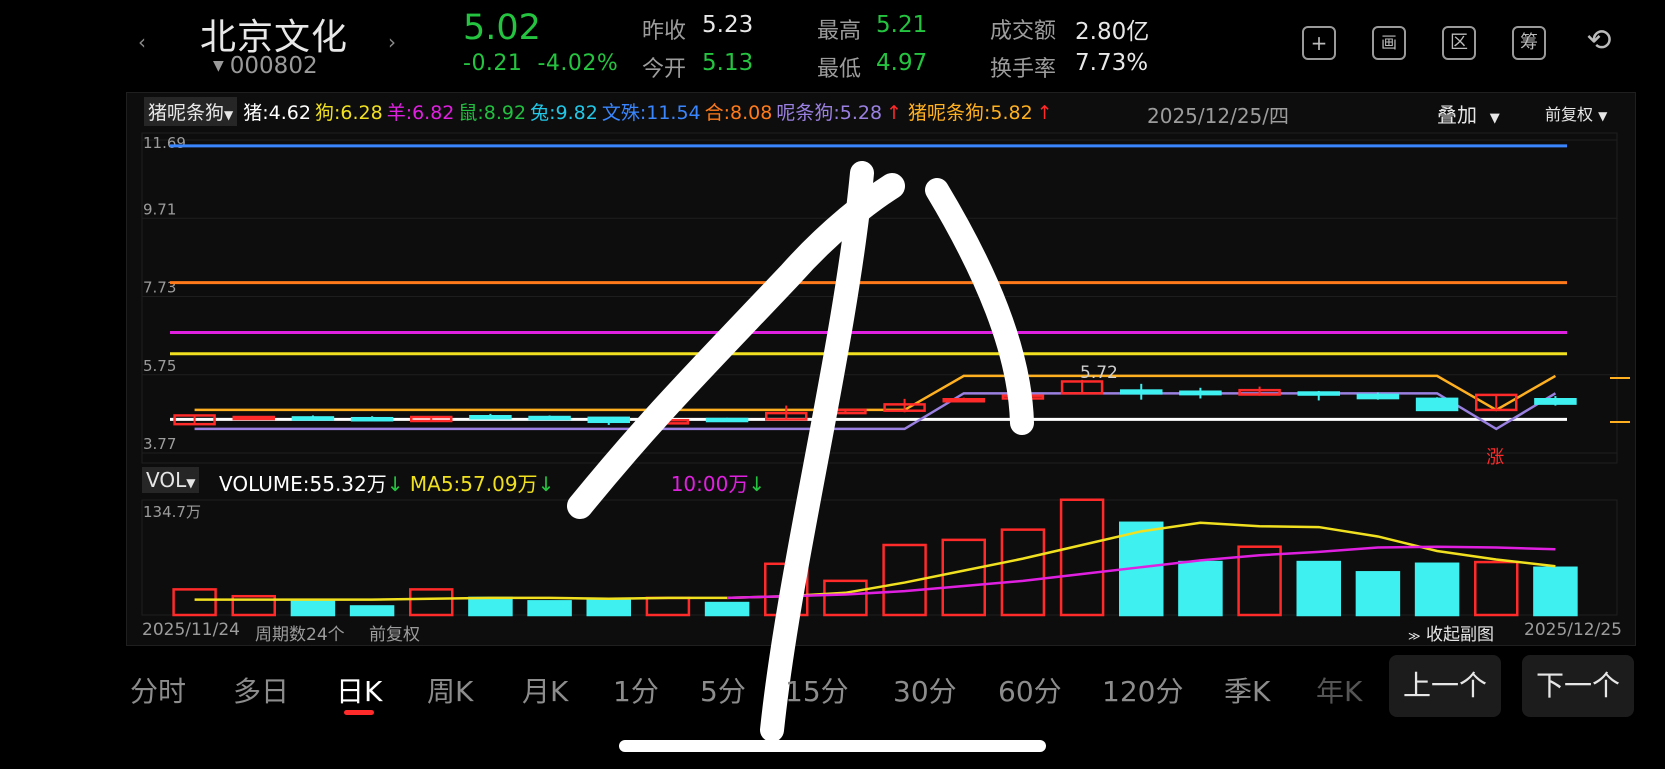 This screenshot has height=769, width=1665. What do you see at coordinates (817, 690) in the screenshot?
I see `tab-7: 15分` at bounding box center [817, 690].